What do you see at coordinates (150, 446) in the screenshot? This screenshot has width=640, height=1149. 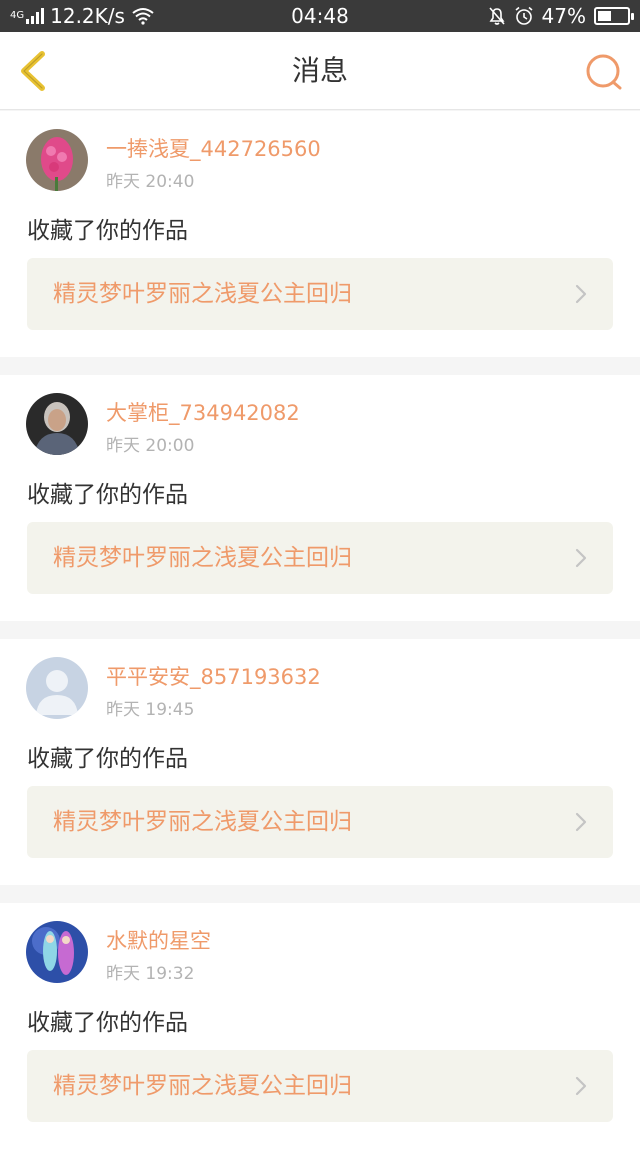 I see `message-time: 昨天 20:00` at bounding box center [150, 446].